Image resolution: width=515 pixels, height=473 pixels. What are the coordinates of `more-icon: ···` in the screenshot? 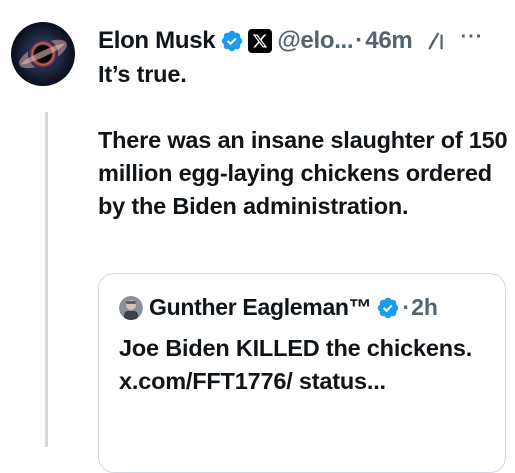 It's located at (471, 37).